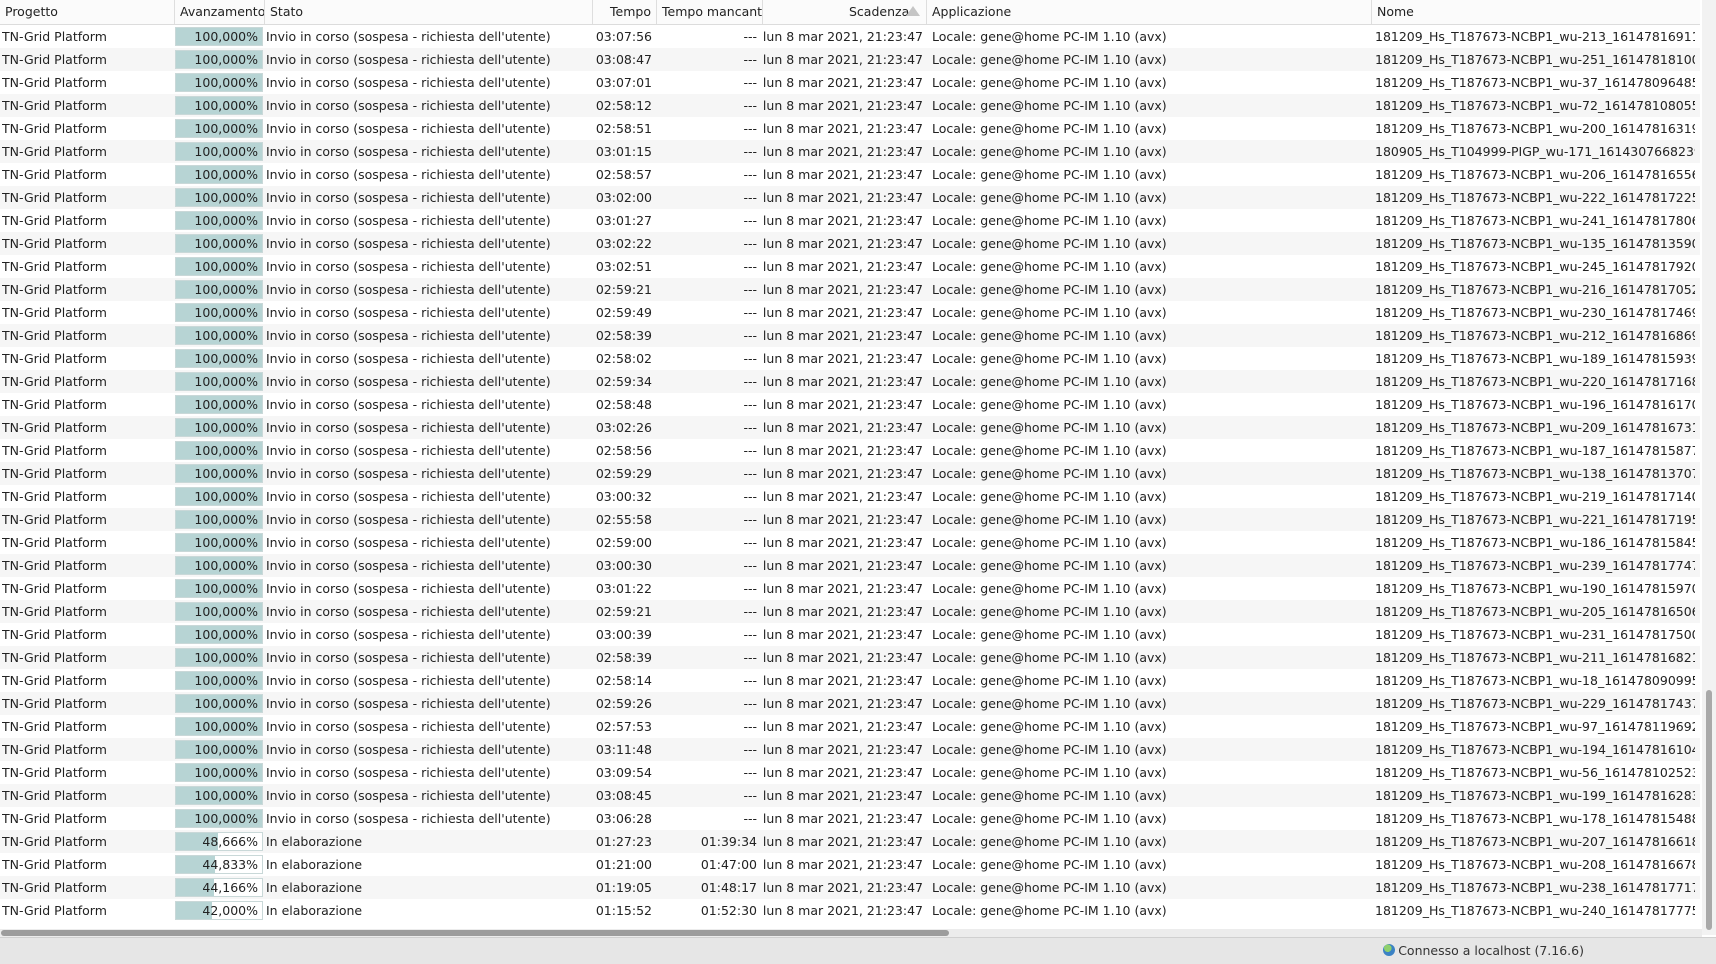  What do you see at coordinates (623, 220) in the screenshot?
I see `cell-tempo: 03:01:27` at bounding box center [623, 220].